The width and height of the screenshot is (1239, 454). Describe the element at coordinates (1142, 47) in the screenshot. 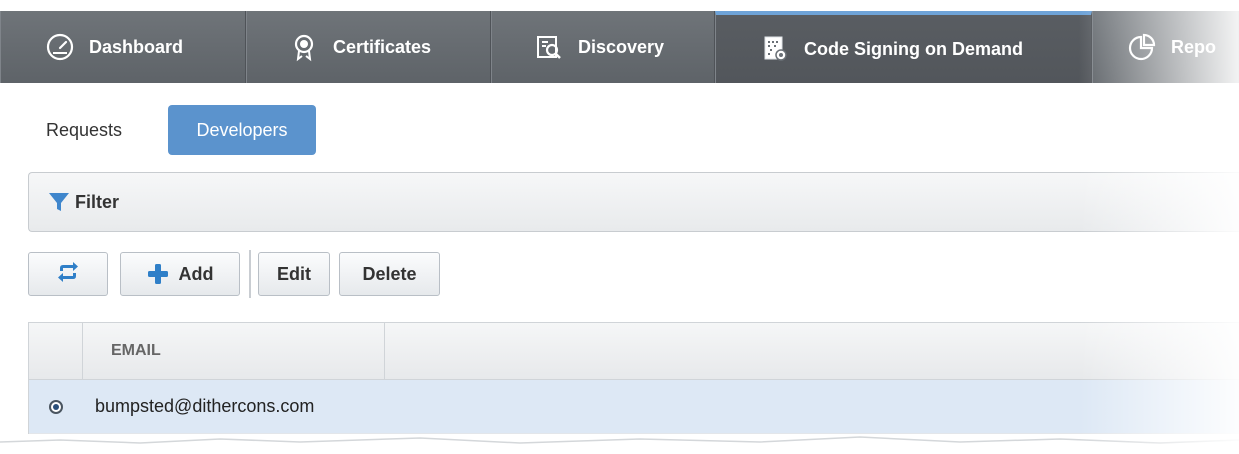

I see `pie-chart-icon` at that location.